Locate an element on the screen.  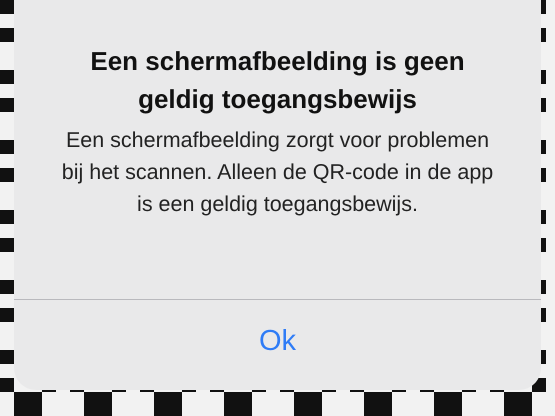
alert-title: Een schermafbeelding is geen geldig toegangsbewijs is located at coordinates (277, 80).